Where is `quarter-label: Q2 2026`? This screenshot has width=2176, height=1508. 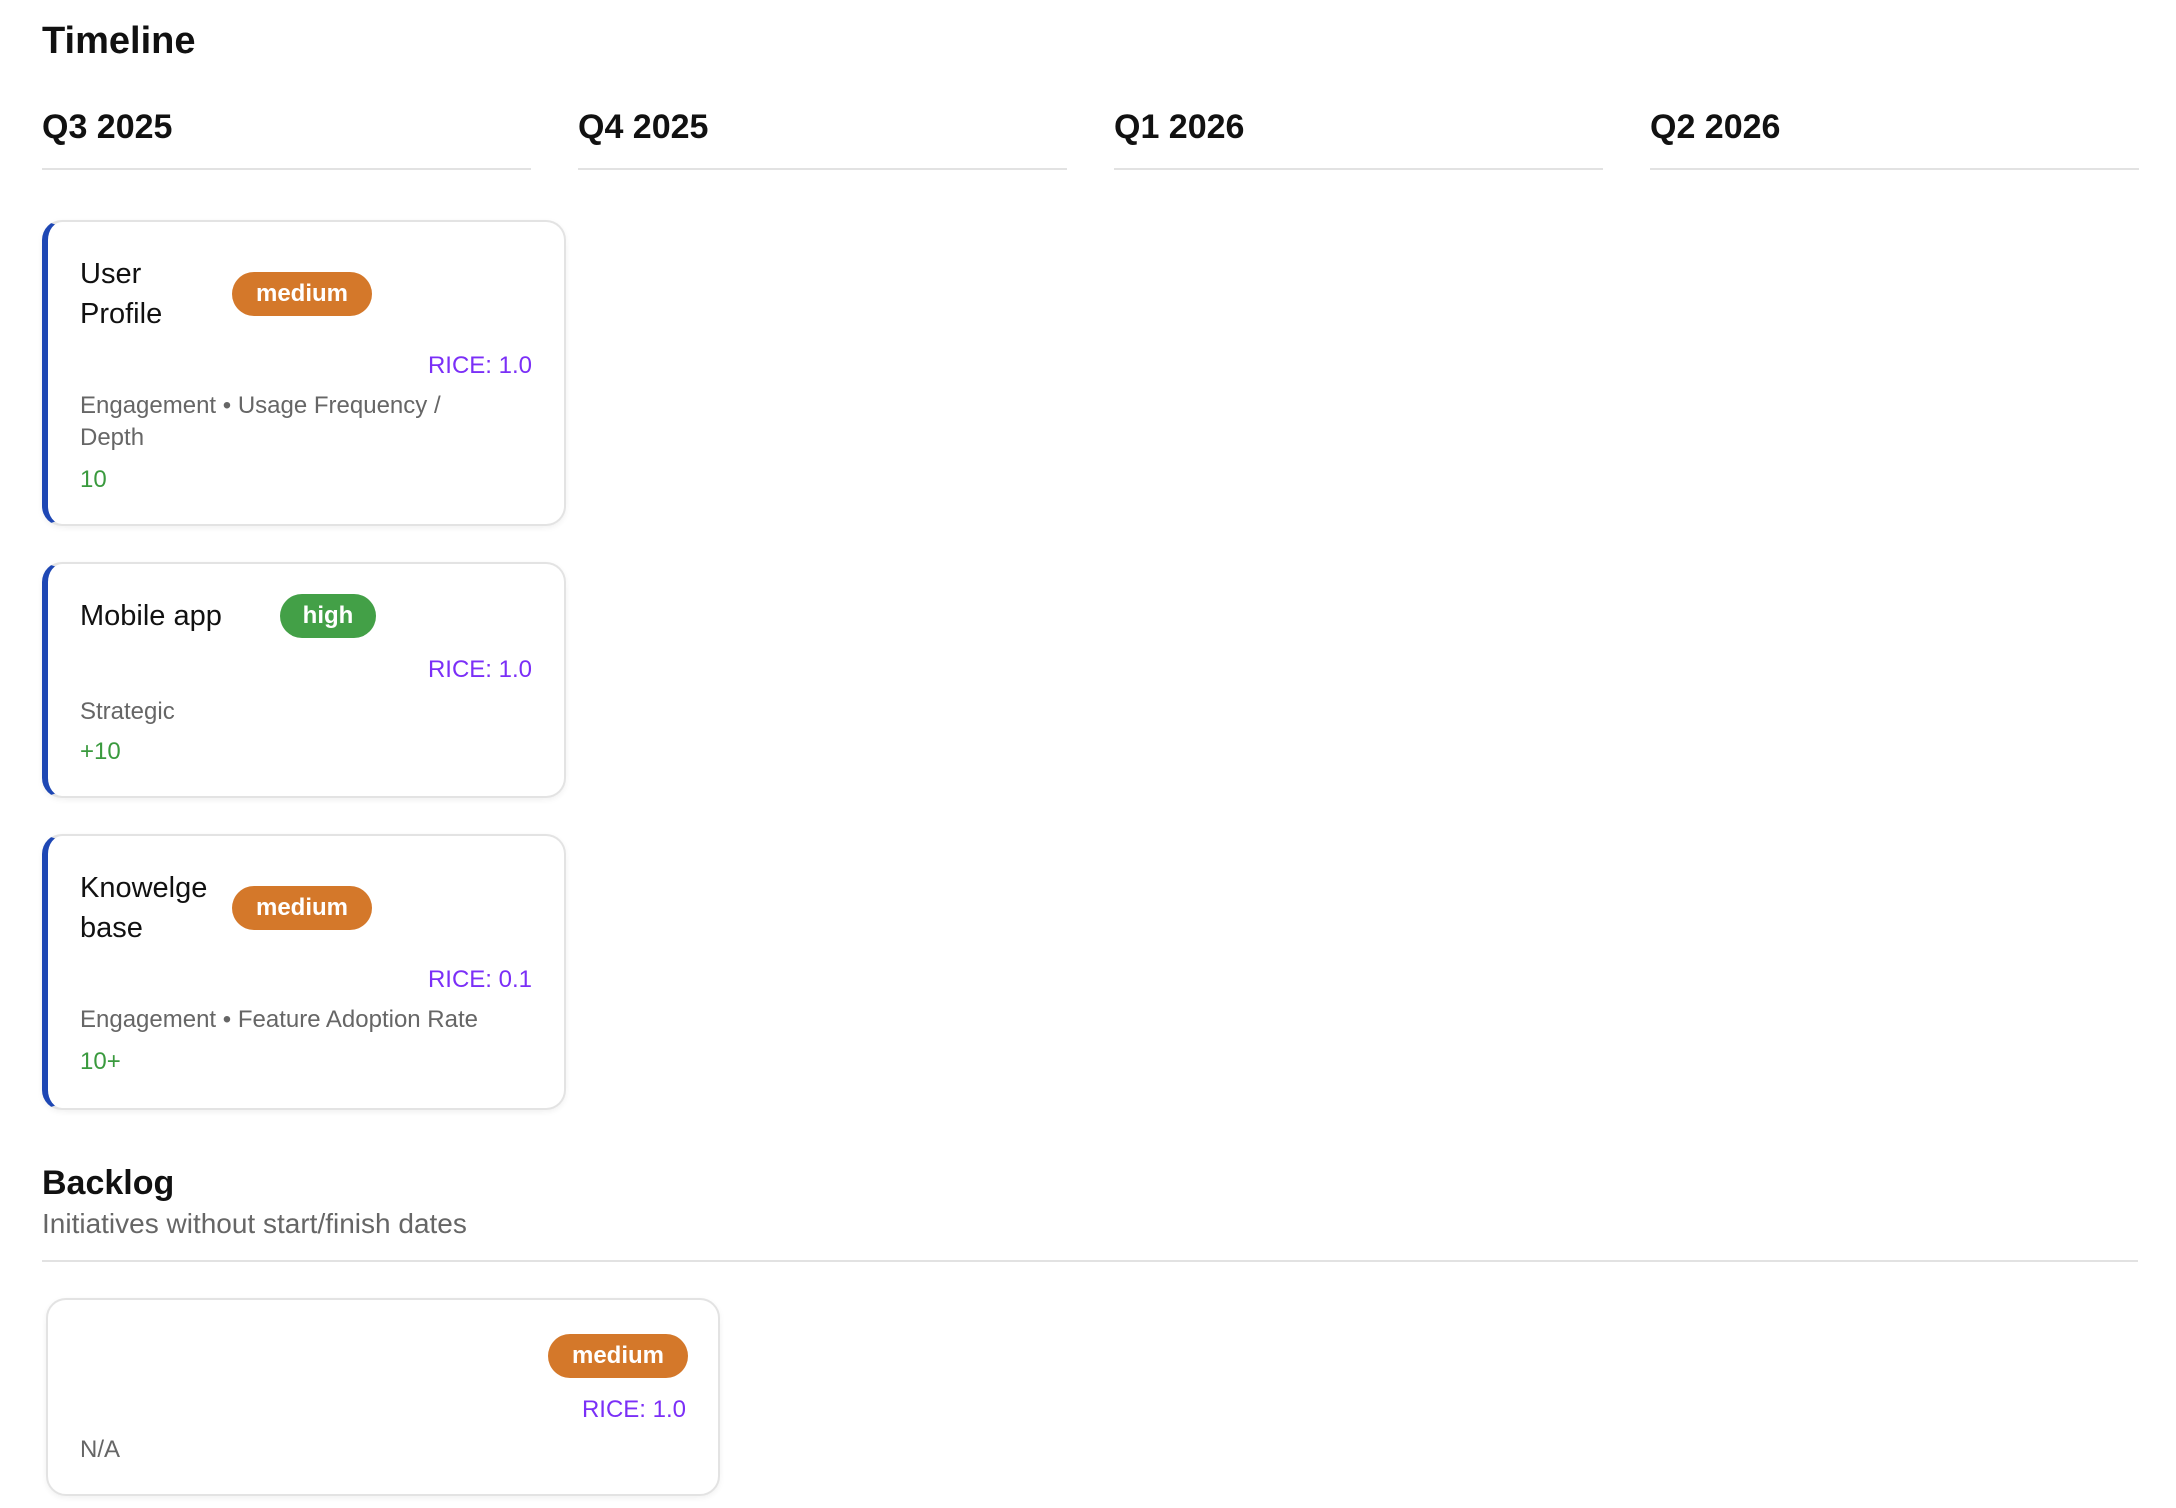 quarter-label: Q2 2026 is located at coordinates (1715, 127).